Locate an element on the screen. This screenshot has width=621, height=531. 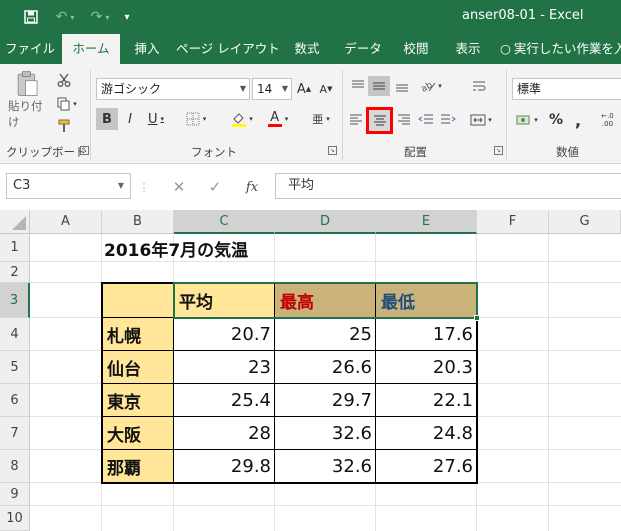
number-format-select: 標準 is located at coordinates (566, 89).